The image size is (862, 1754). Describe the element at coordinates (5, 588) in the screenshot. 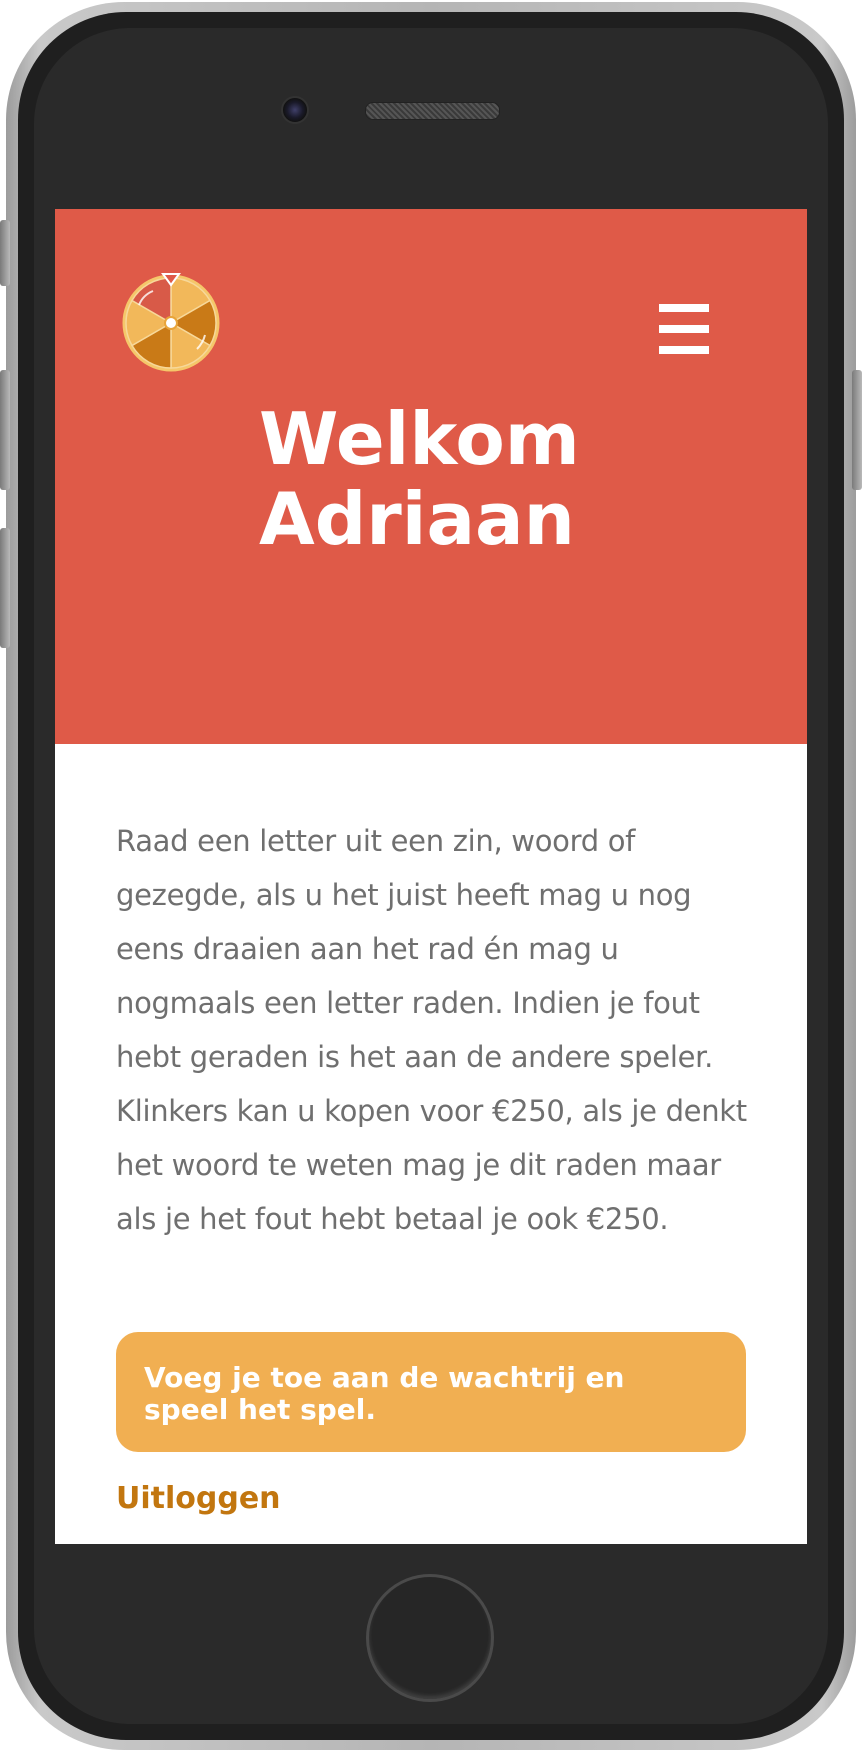

I see `volume-down-button` at that location.